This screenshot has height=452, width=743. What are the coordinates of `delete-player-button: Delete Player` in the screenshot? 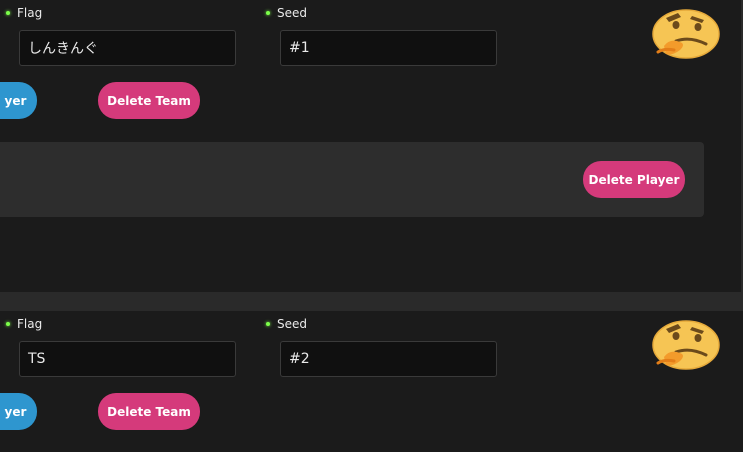 It's located at (634, 179).